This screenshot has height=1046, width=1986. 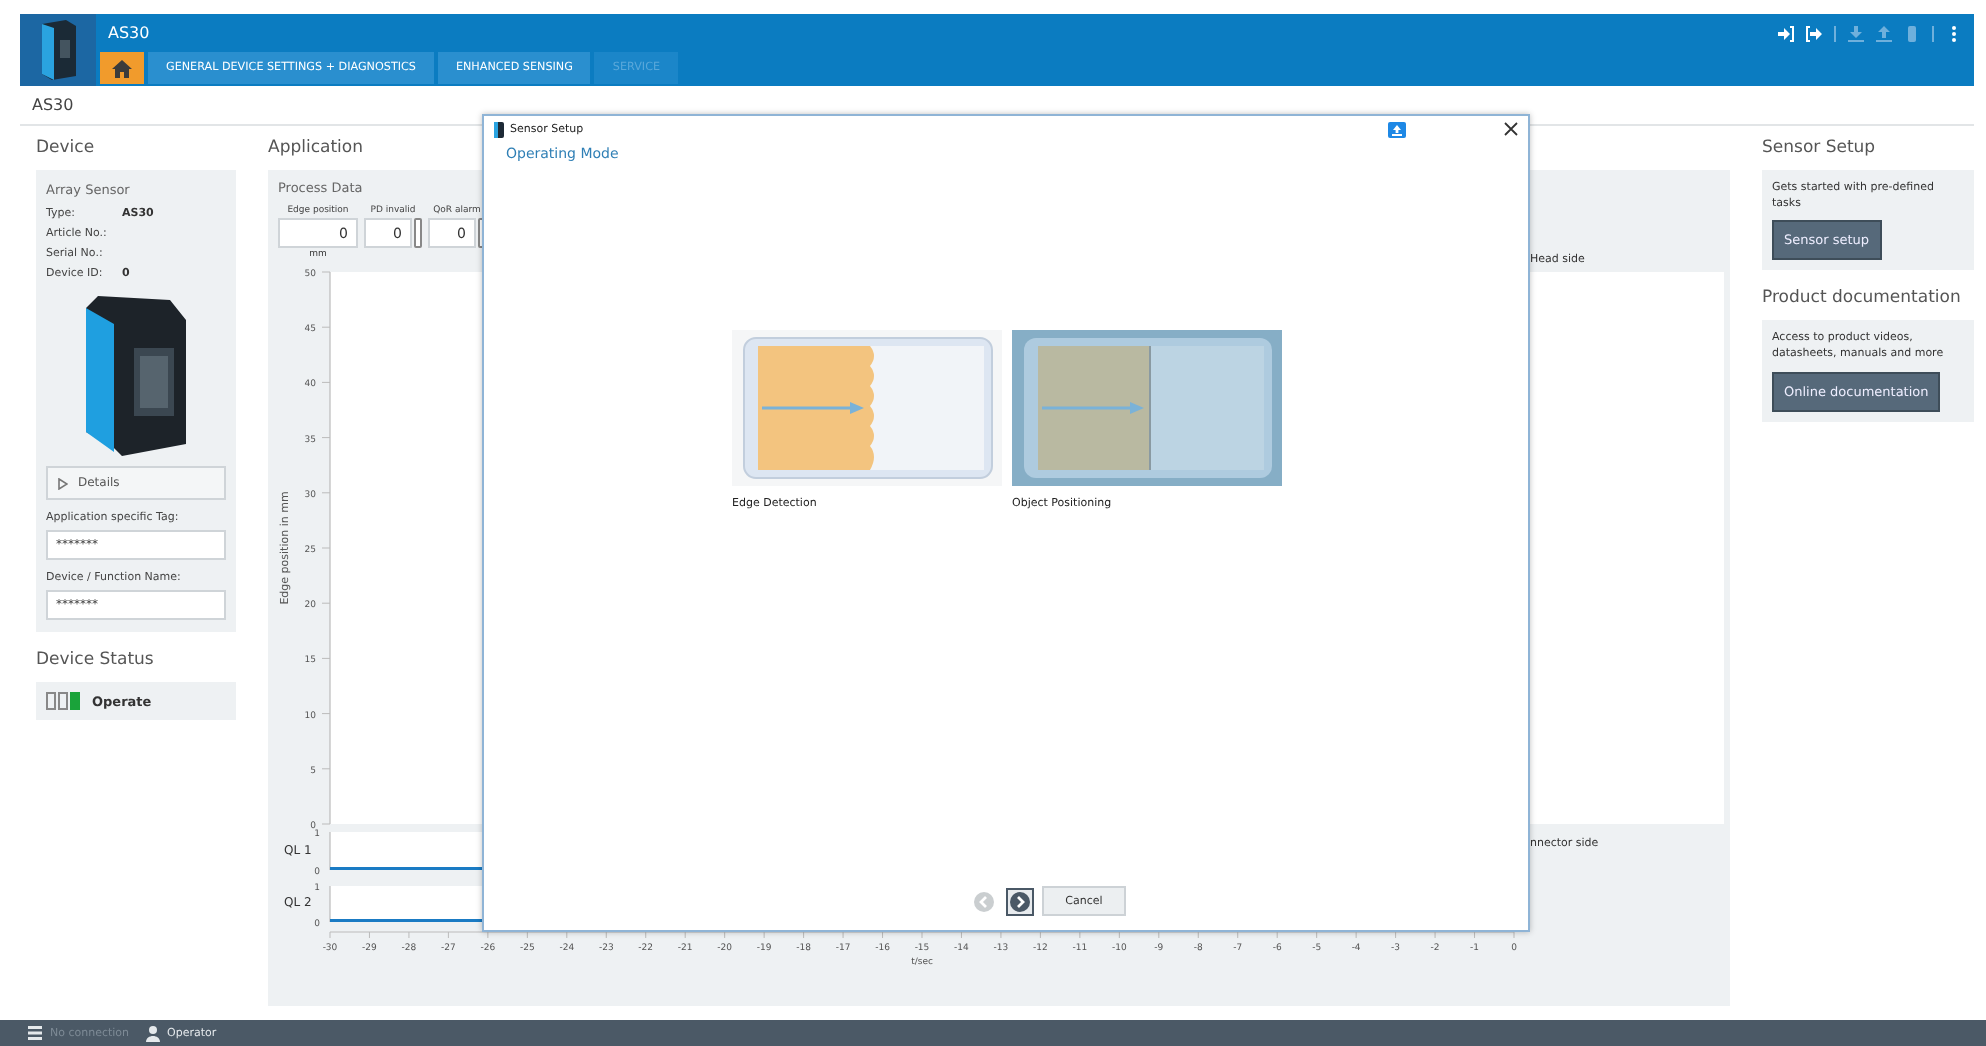 I want to click on flag-indicator, so click(x=418, y=233).